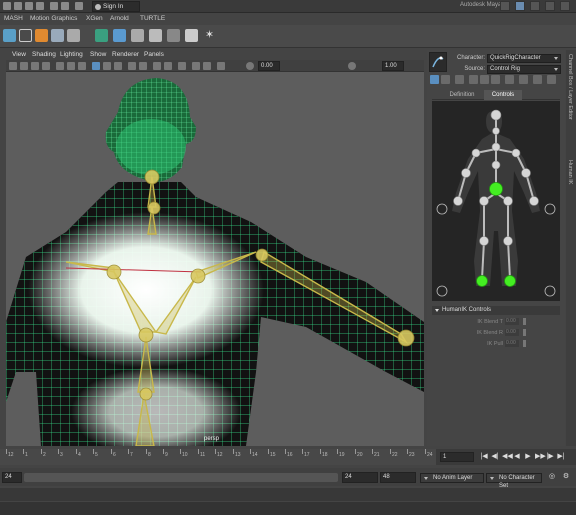  I want to click on tab-definition: Definition, so click(462, 95).